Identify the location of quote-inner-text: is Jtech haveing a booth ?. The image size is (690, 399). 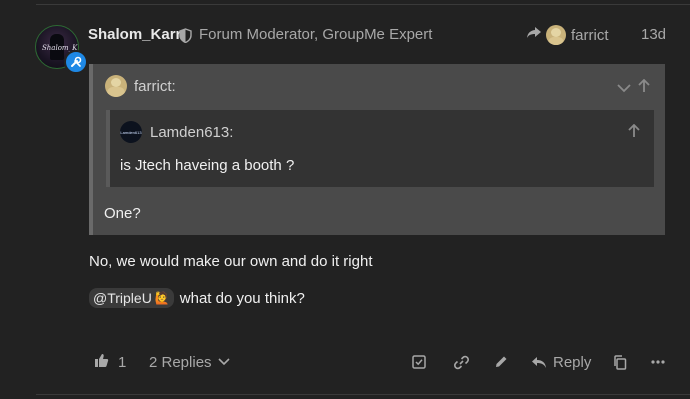
(207, 165).